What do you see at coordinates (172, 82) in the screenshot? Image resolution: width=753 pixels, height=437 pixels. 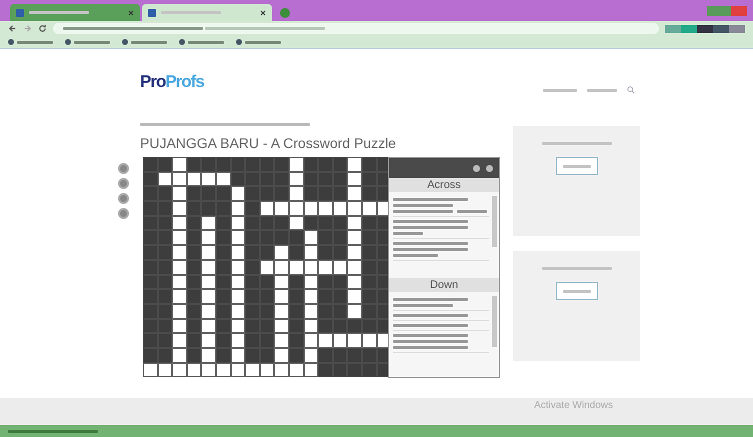 I see `proprofs-logo: ProProfs` at bounding box center [172, 82].